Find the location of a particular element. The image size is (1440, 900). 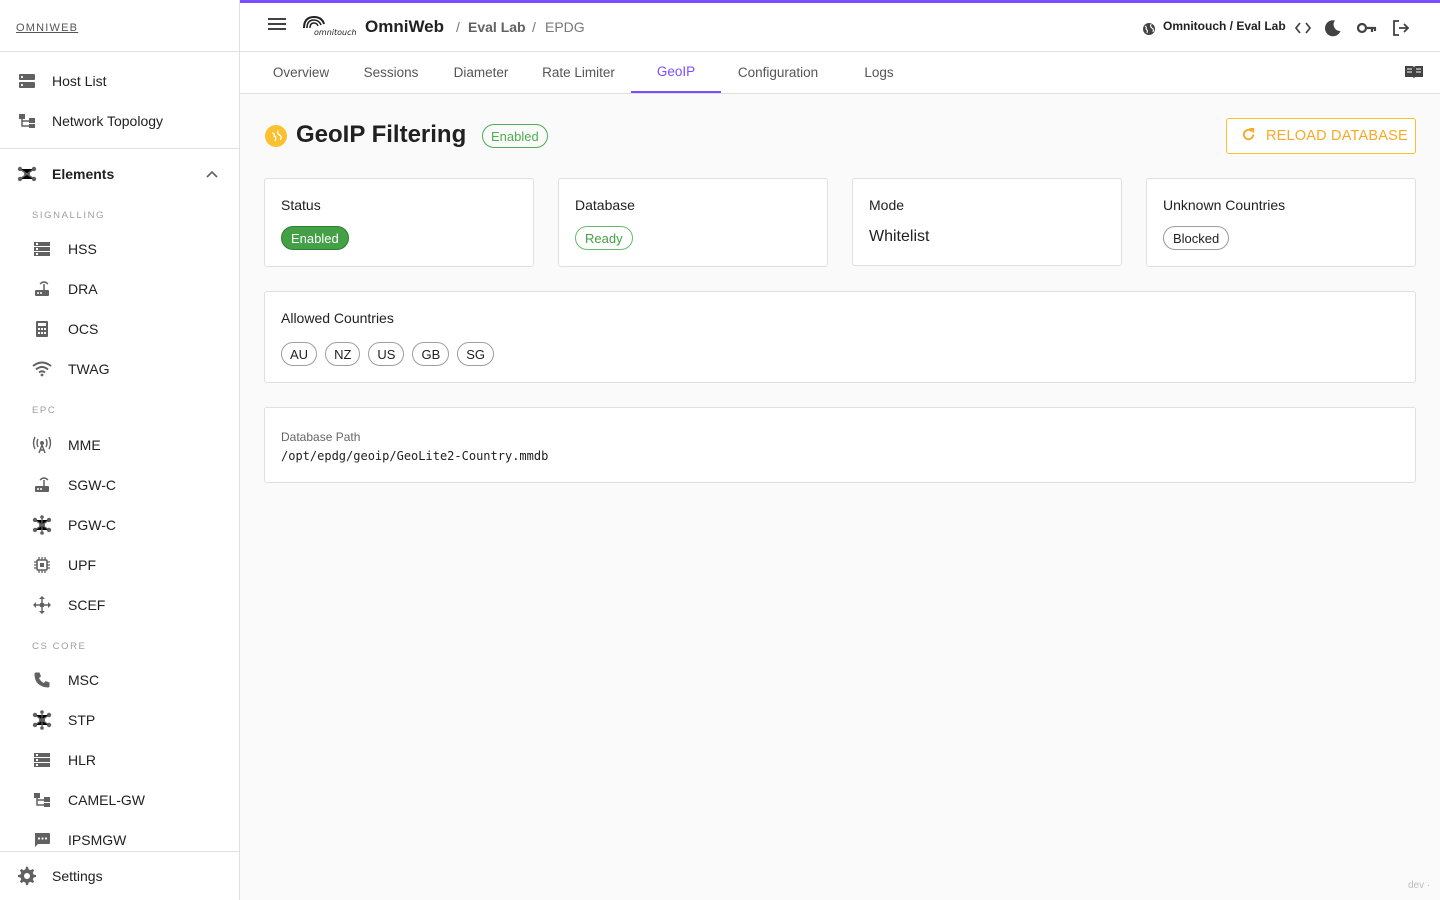

sidebar-item-label: SGW-C is located at coordinates (92, 485).